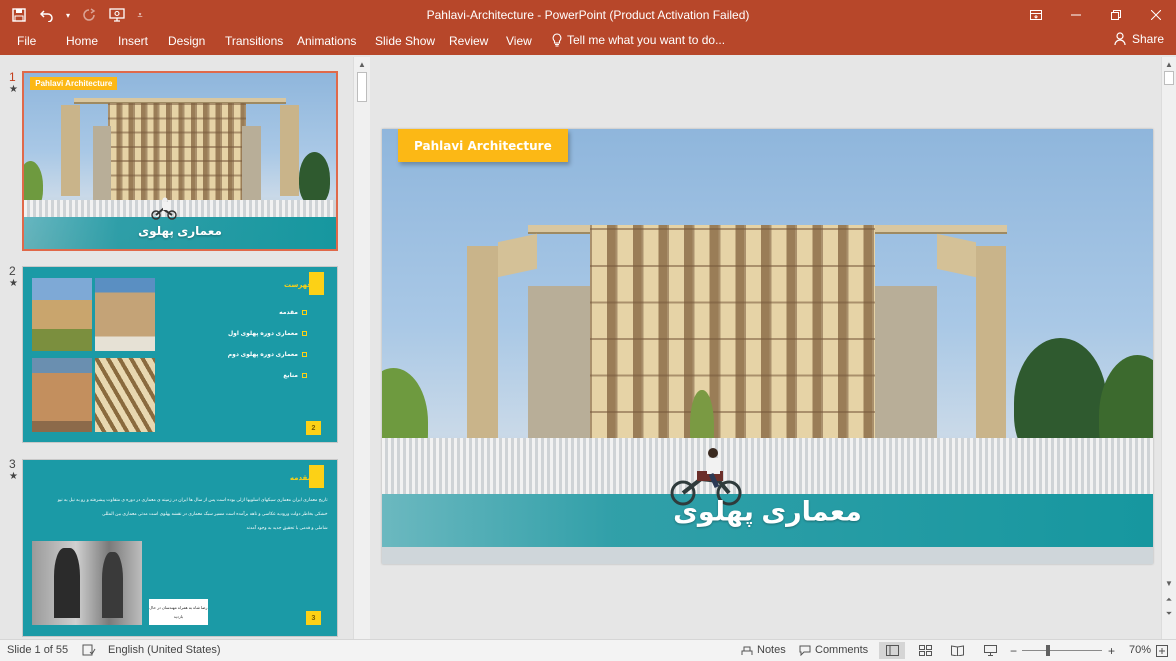 This screenshot has height=661, width=1176. Describe the element at coordinates (1168, 348) in the screenshot. I see `slide-scrollbar: ▲ ▼ ⏶ ⏷` at that location.